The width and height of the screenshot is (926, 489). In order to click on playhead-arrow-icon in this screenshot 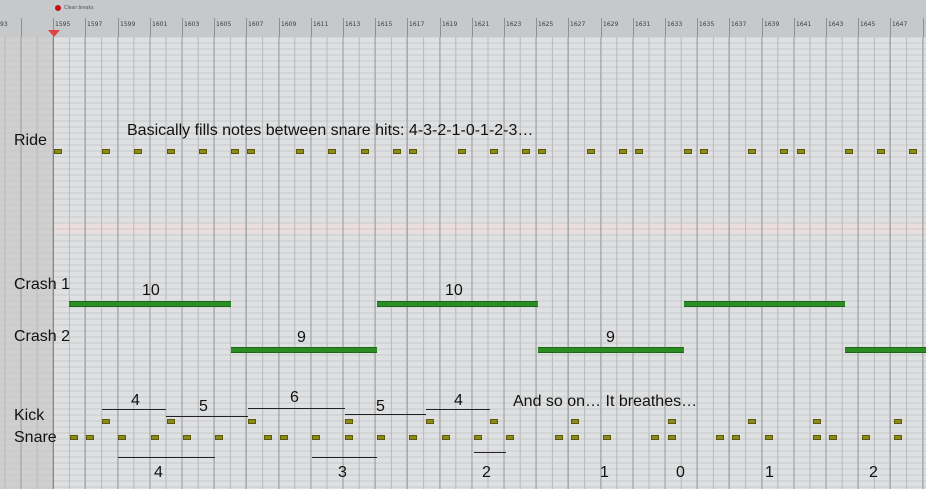, I will do `click(54, 33)`.